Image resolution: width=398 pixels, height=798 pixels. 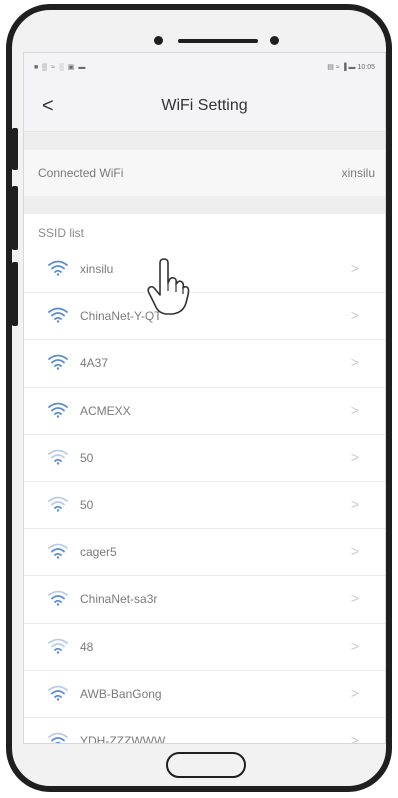 I want to click on status-icons-right: ▤ ≈ ▐ ▬ 10:05, so click(x=351, y=67).